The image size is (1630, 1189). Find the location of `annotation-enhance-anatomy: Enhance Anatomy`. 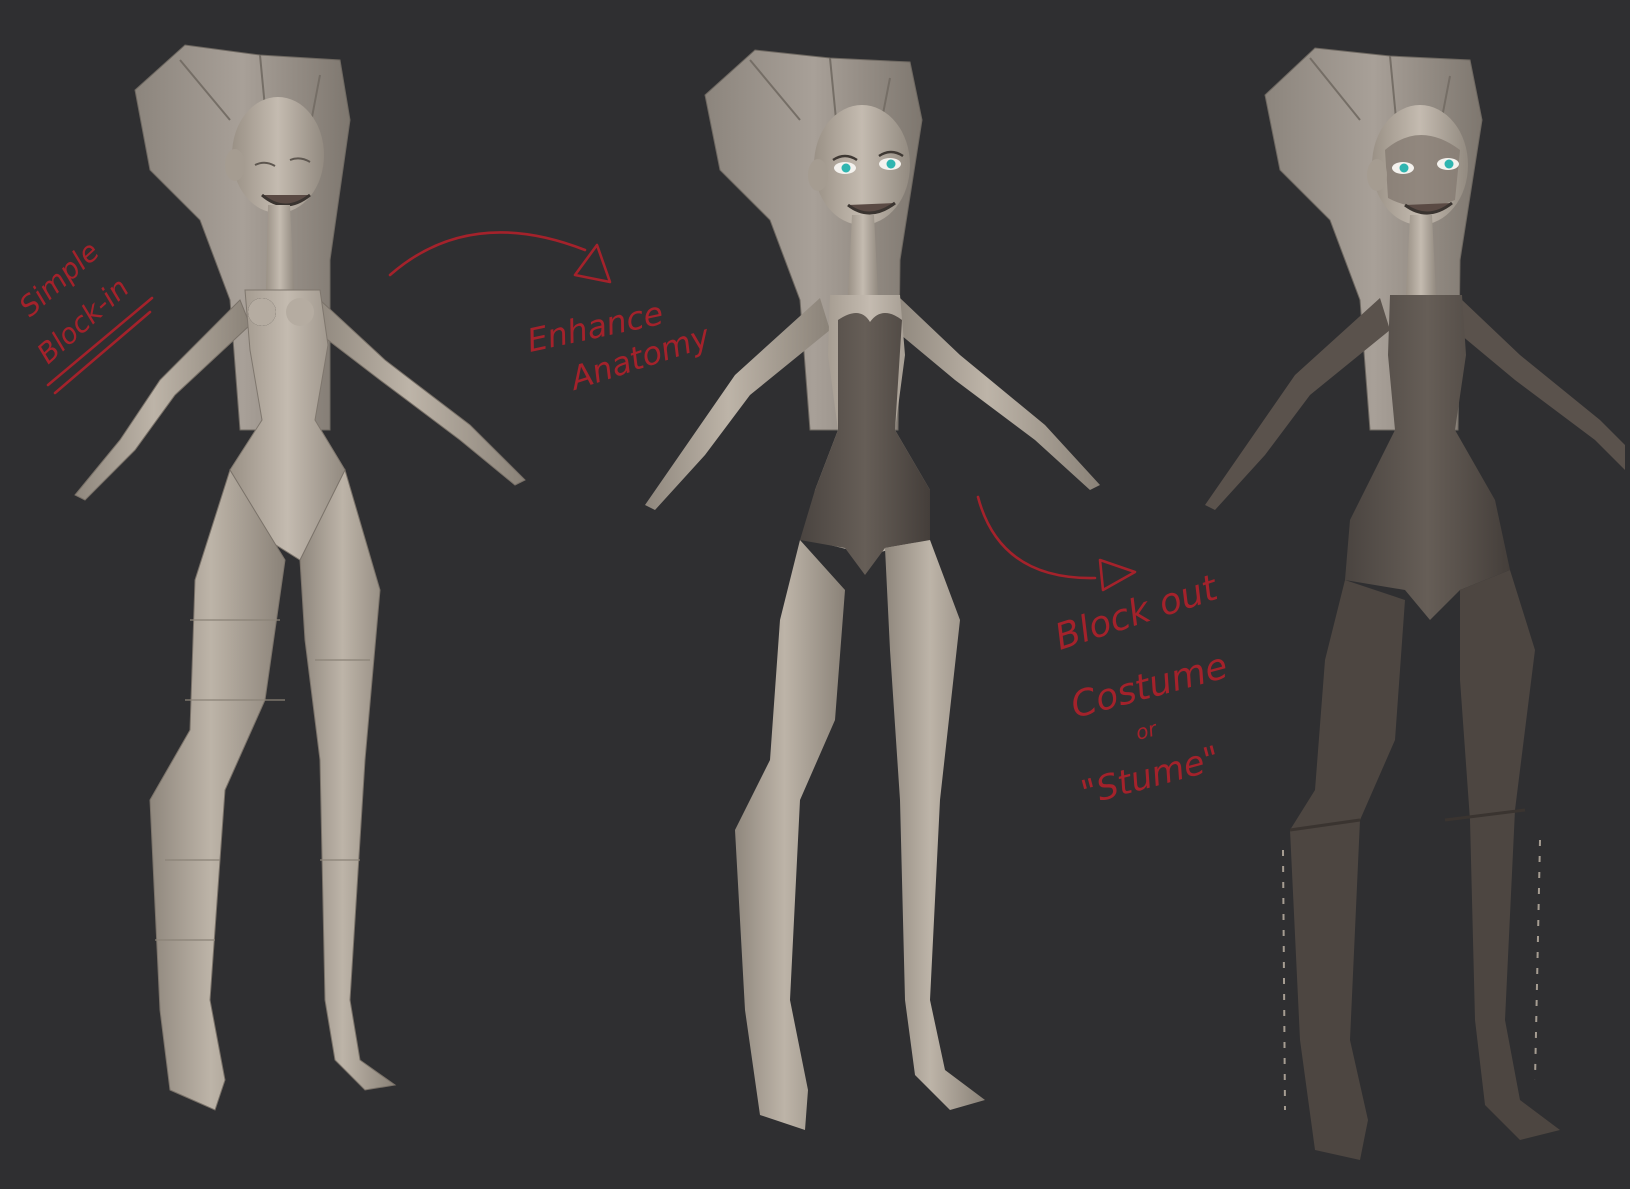

annotation-enhance-anatomy: Enhance Anatomy is located at coordinates (551, 314).